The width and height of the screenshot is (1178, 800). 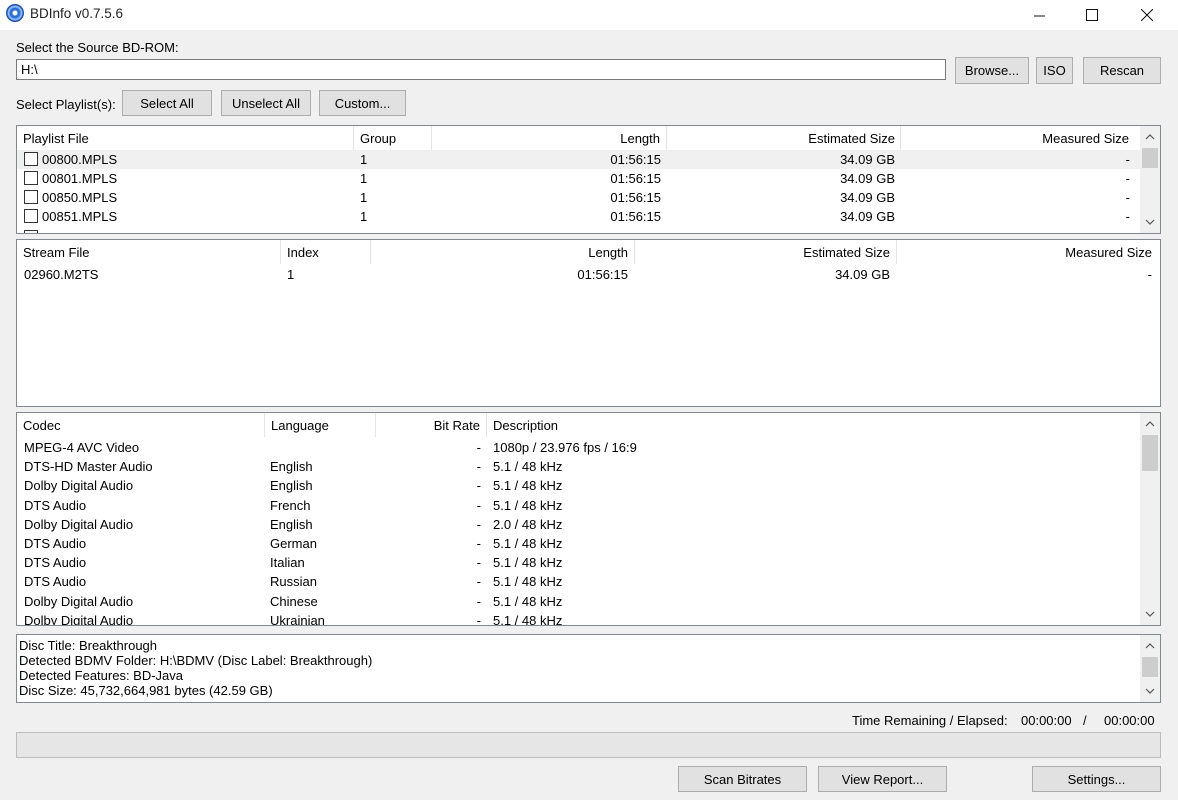 What do you see at coordinates (61, 274) in the screenshot?
I see `stream-file: 02960.M2TS` at bounding box center [61, 274].